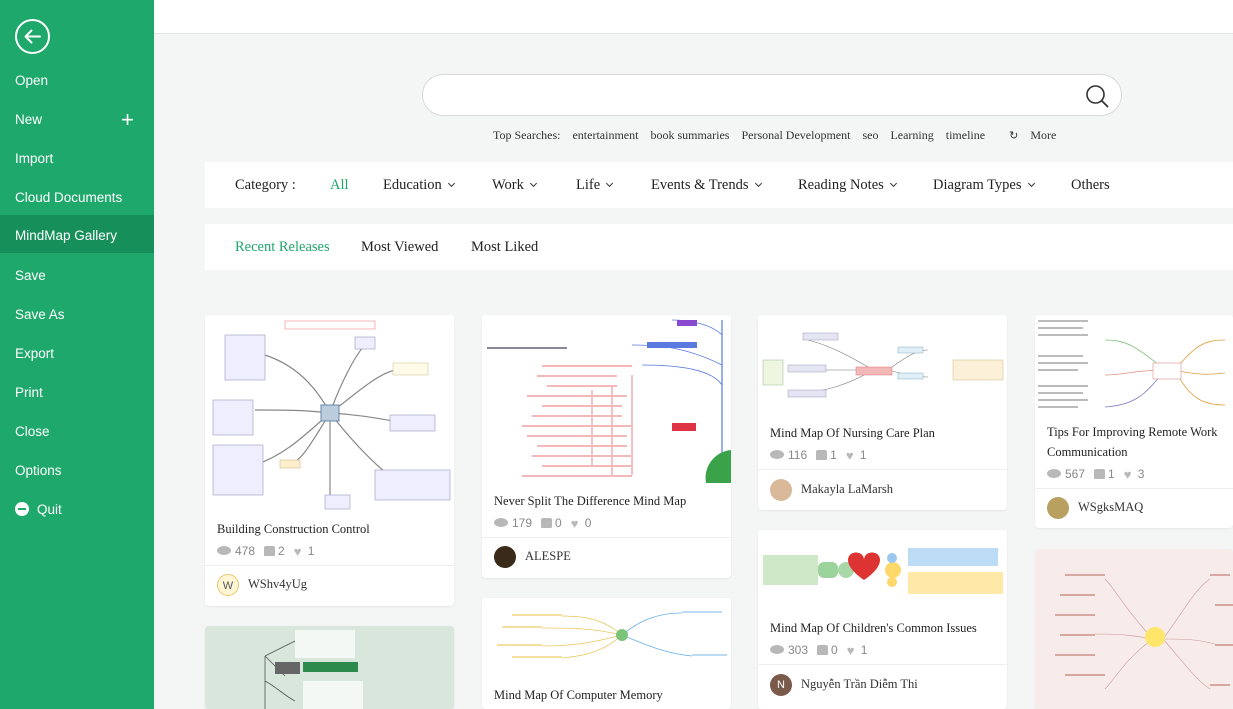  Describe the element at coordinates (1111, 506) in the screenshot. I see `author-name: WSgksMAQ` at that location.